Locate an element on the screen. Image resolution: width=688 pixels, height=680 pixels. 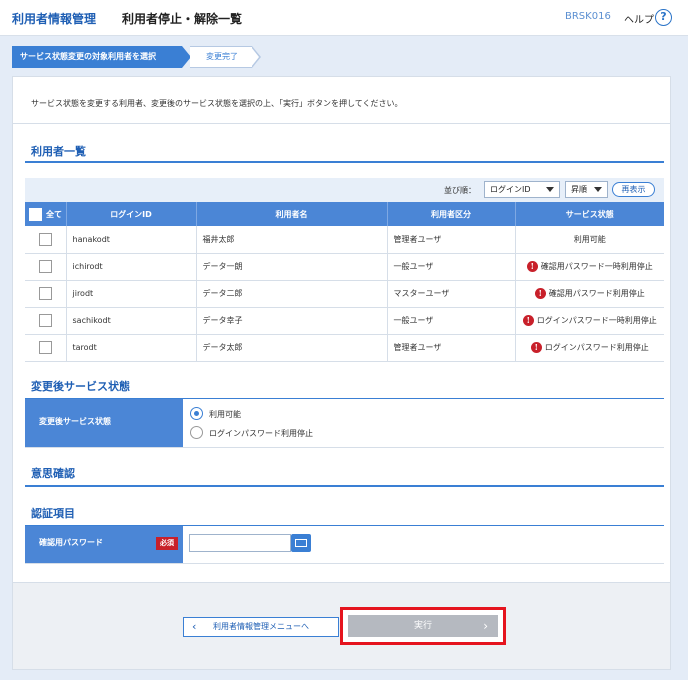
back-button-label: 利用者情報管理メニューへ is located at coordinates (261, 626).